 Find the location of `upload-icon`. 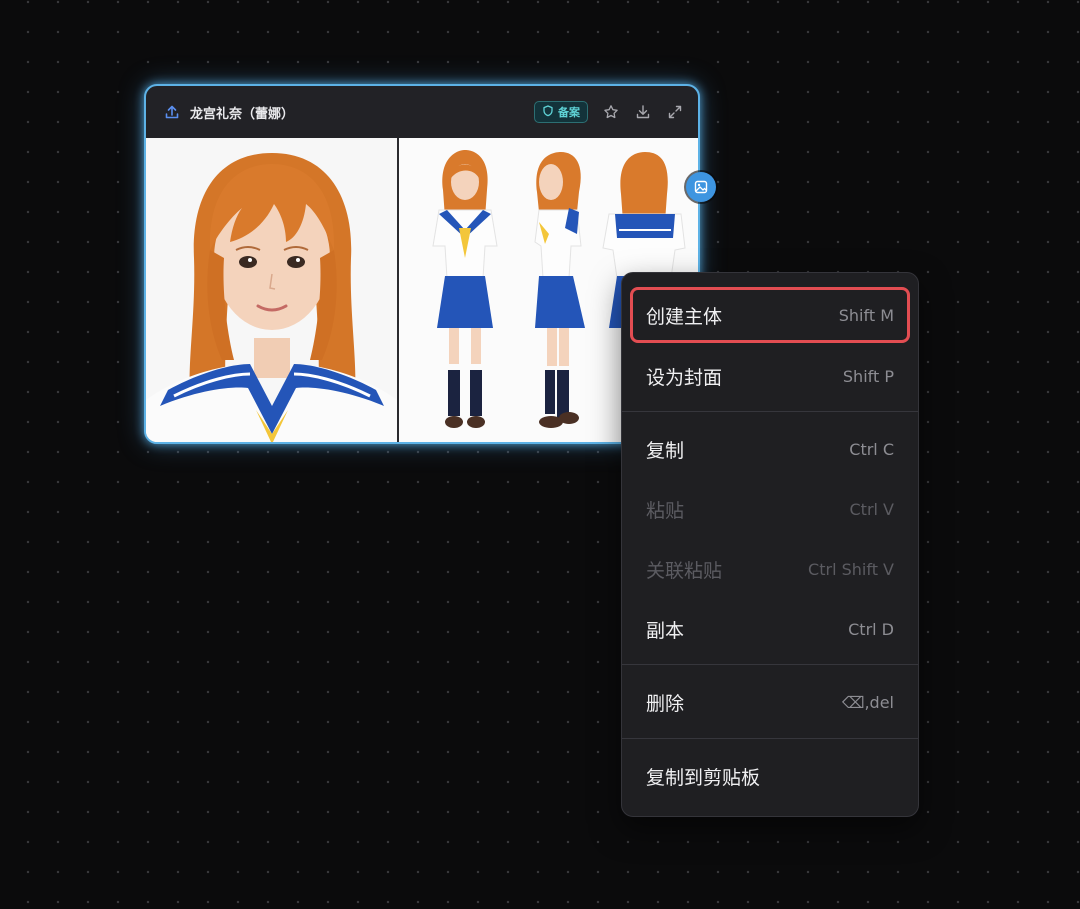

upload-icon is located at coordinates (172, 112).